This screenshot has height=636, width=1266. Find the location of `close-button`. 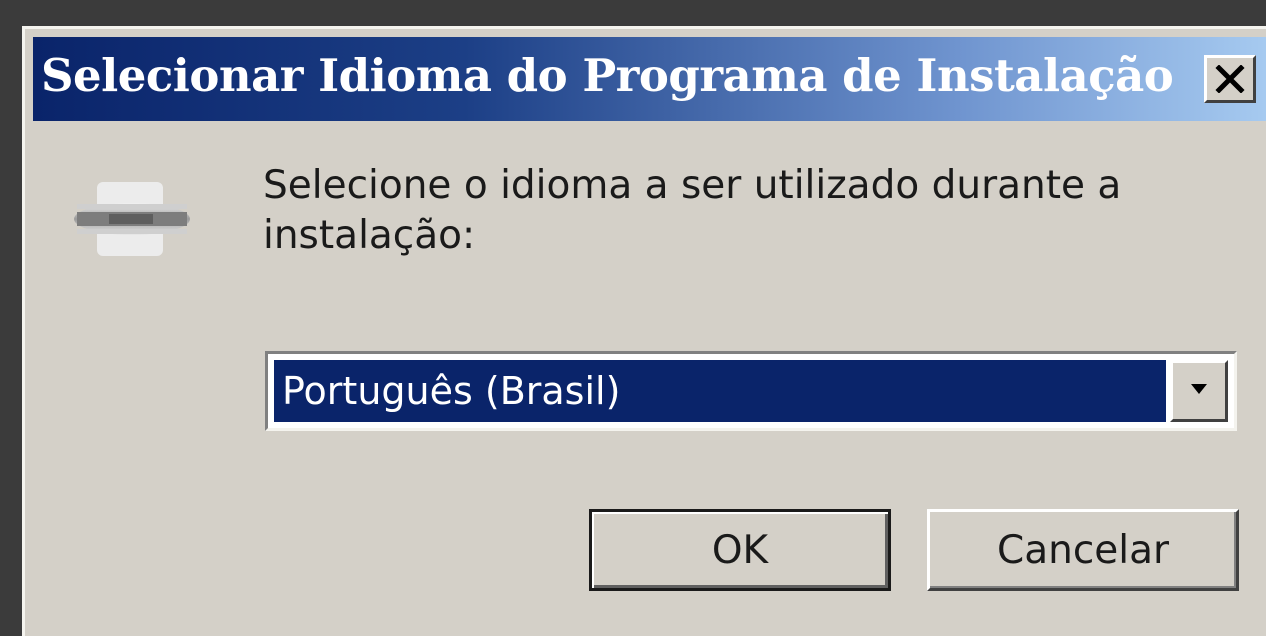

close-button is located at coordinates (1230, 79).